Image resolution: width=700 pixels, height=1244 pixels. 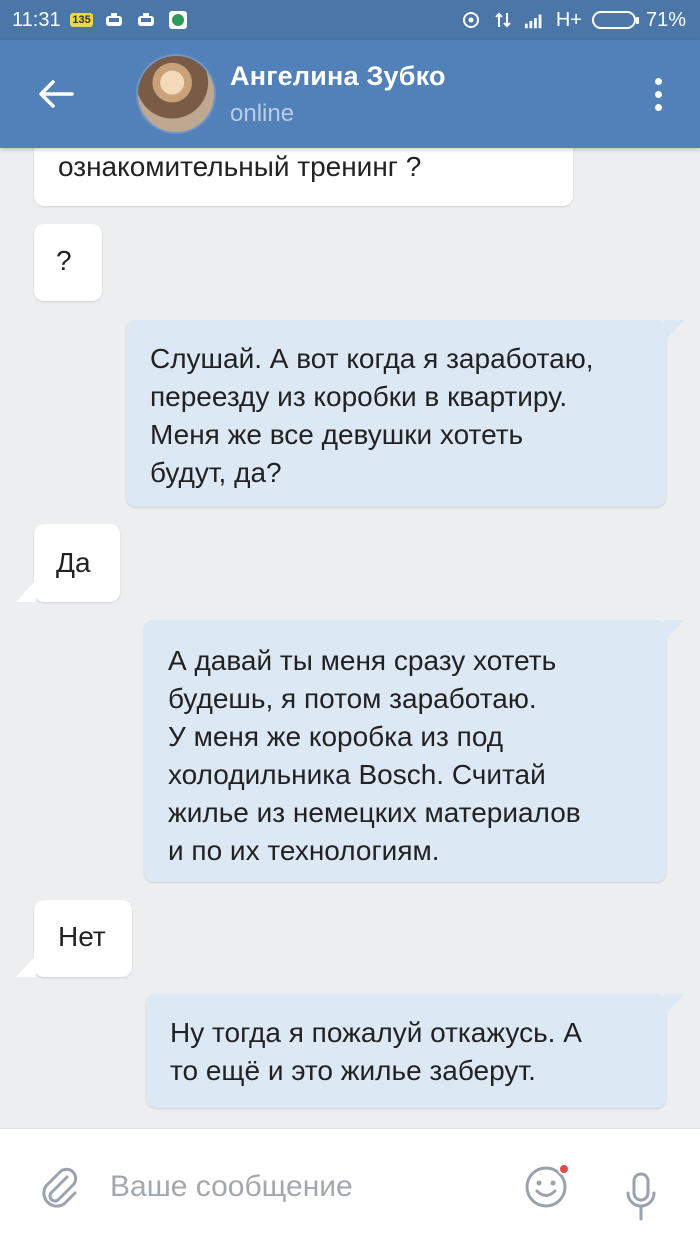 I want to click on message-bubble-incoming: Нет, so click(x=74, y=938).